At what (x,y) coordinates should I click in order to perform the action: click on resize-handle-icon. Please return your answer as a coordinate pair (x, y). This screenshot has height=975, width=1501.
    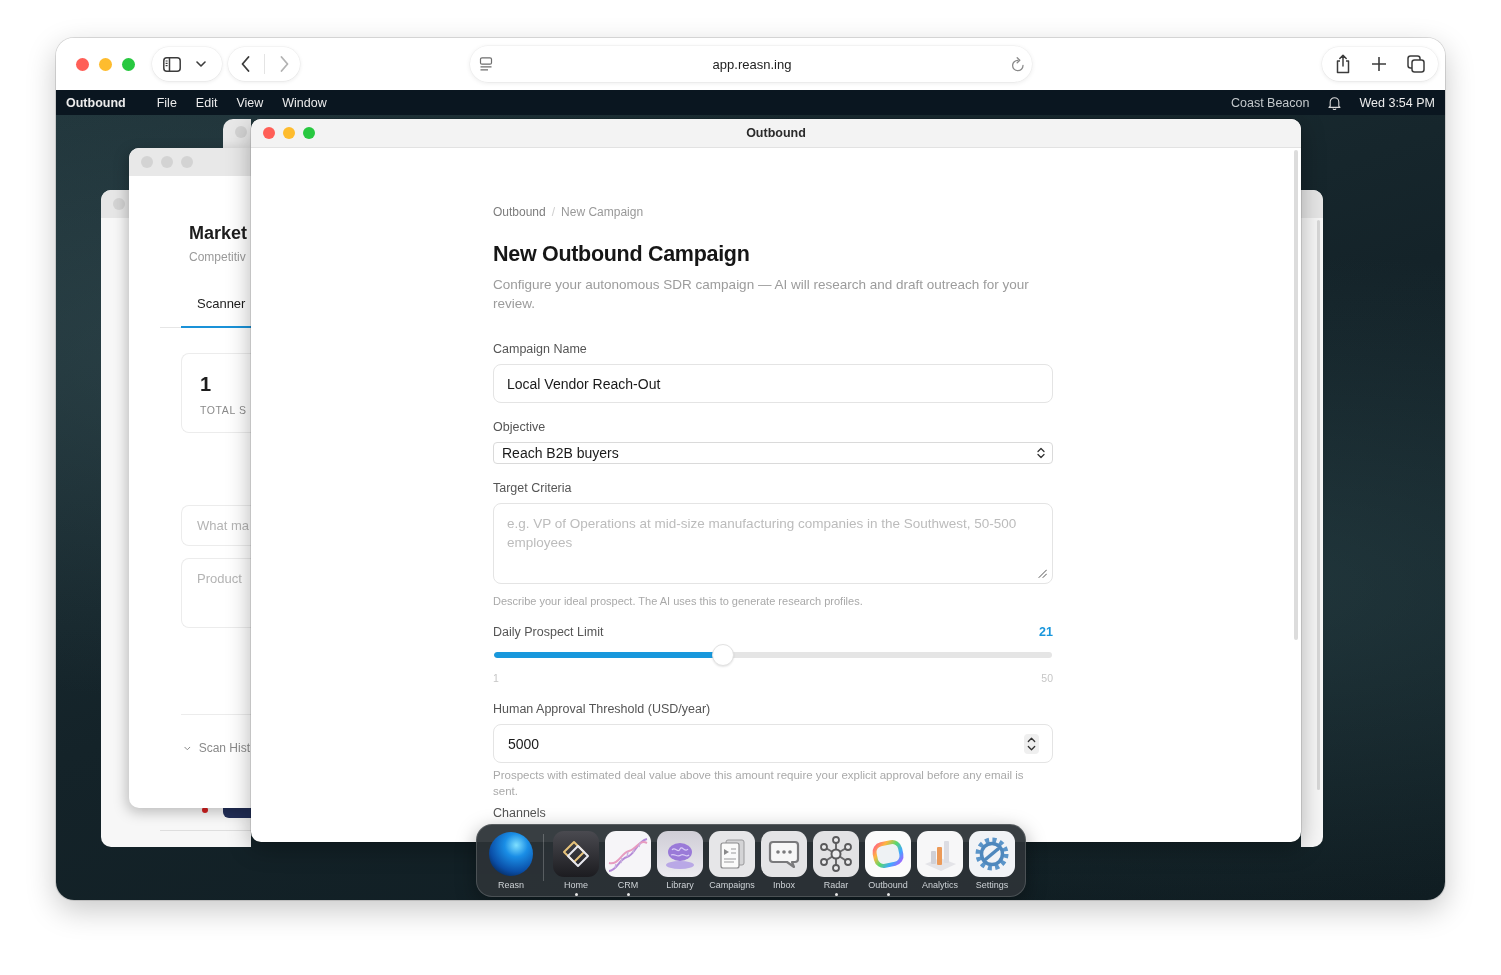
    Looking at the image, I should click on (1042, 573).